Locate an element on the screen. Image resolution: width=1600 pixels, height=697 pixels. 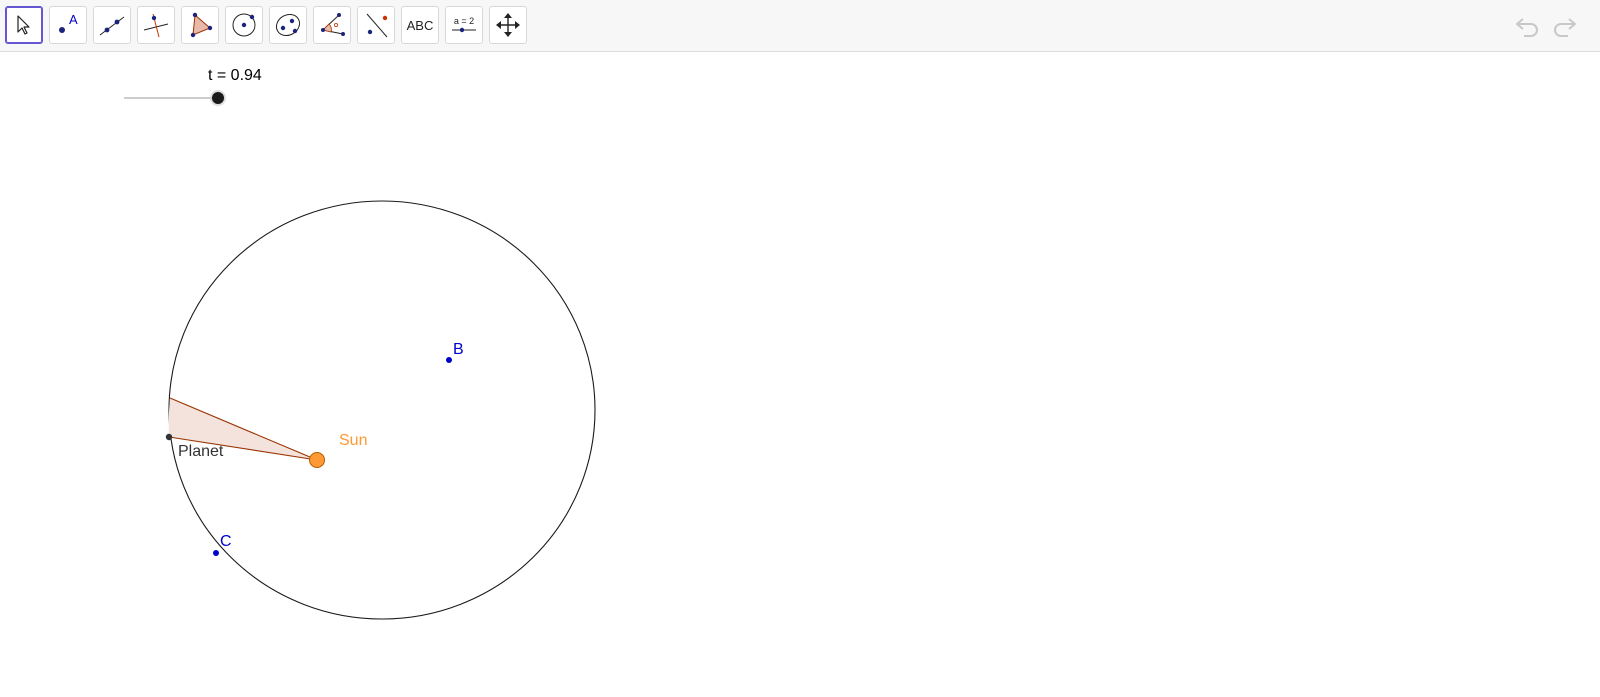
conic-tool-button is located at coordinates (288, 25).